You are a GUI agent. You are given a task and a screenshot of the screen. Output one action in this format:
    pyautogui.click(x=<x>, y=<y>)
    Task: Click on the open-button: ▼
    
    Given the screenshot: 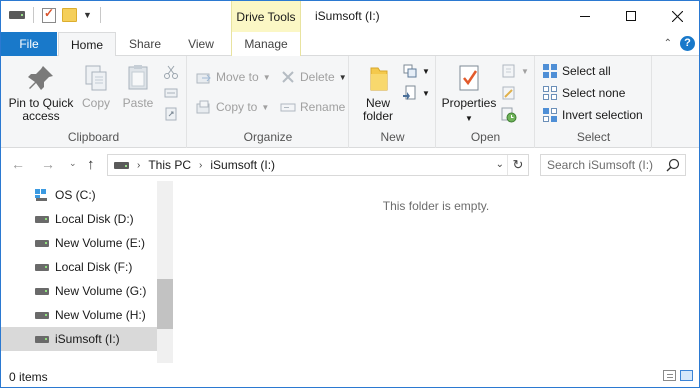 What is the action you would take?
    pyautogui.click(x=515, y=71)
    